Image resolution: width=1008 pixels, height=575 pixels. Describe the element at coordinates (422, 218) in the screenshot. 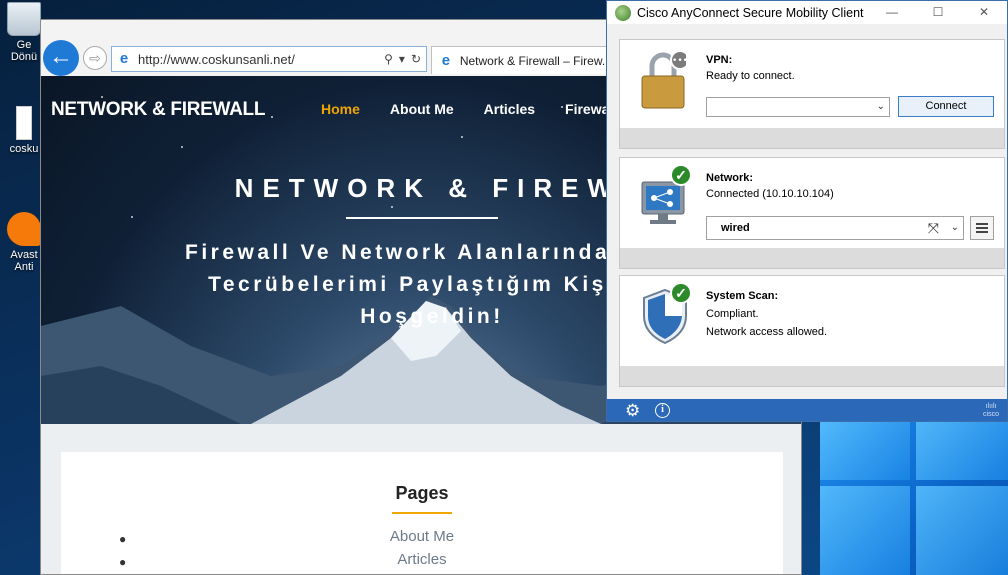

I see `hero-divider` at that location.